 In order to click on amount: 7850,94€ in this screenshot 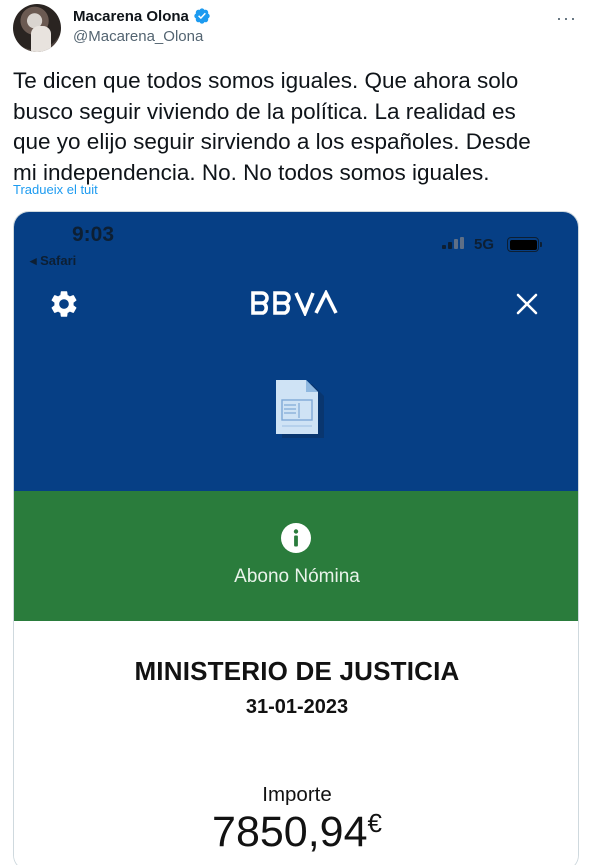, I will do `click(296, 832)`.